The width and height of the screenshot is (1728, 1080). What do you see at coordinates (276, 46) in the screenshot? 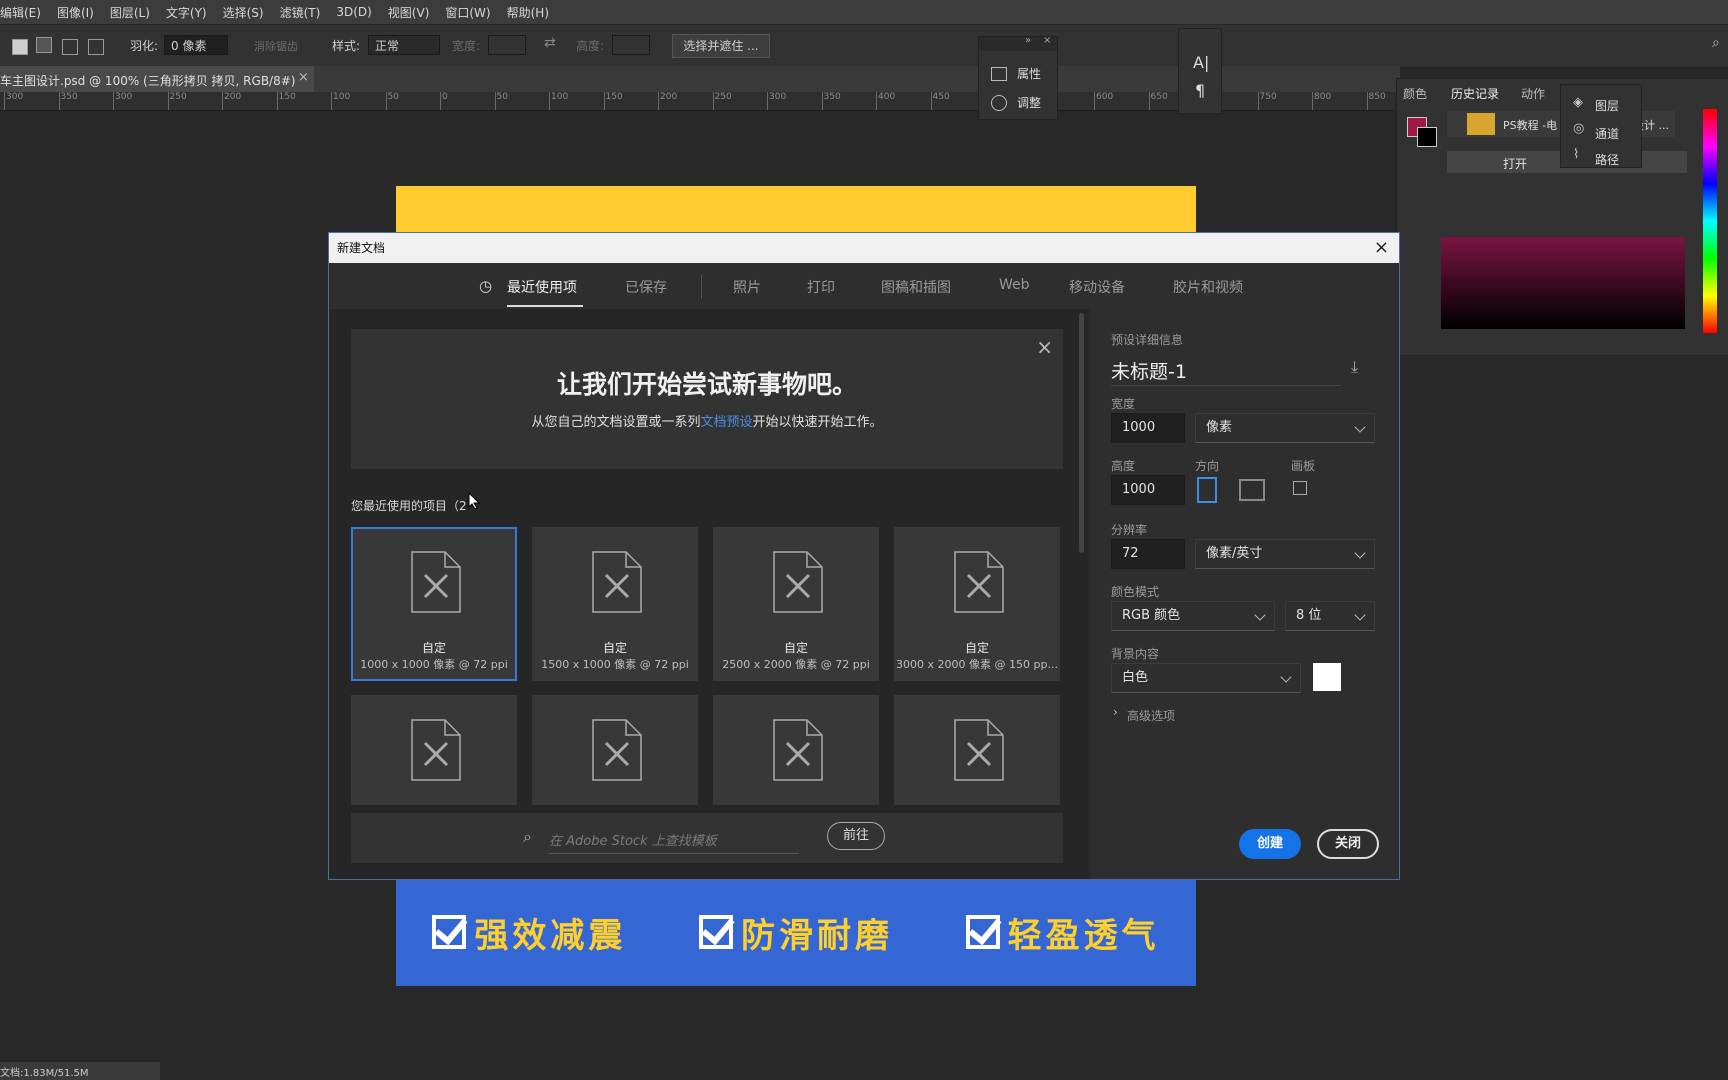
I see `antialias-checkbox: 消除锯齿` at bounding box center [276, 46].